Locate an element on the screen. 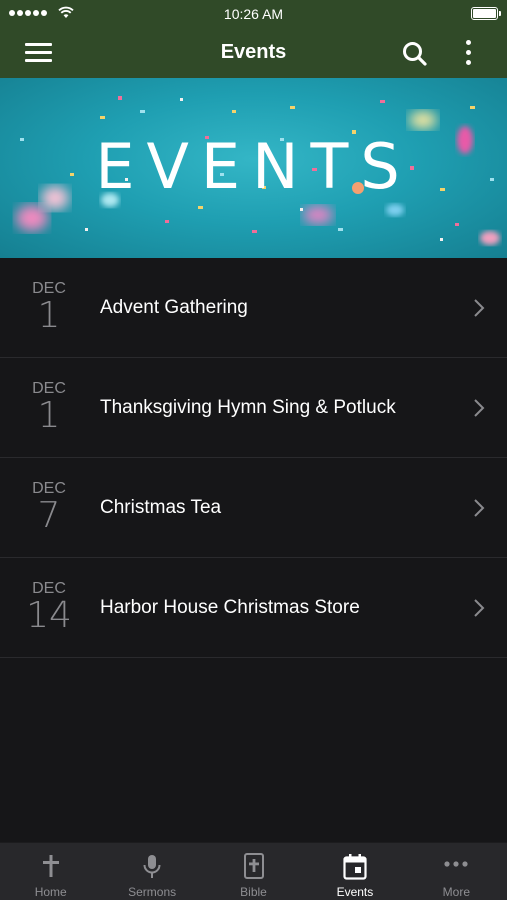 The width and height of the screenshot is (507, 900). banner-title: EVENTS is located at coordinates (253, 166).